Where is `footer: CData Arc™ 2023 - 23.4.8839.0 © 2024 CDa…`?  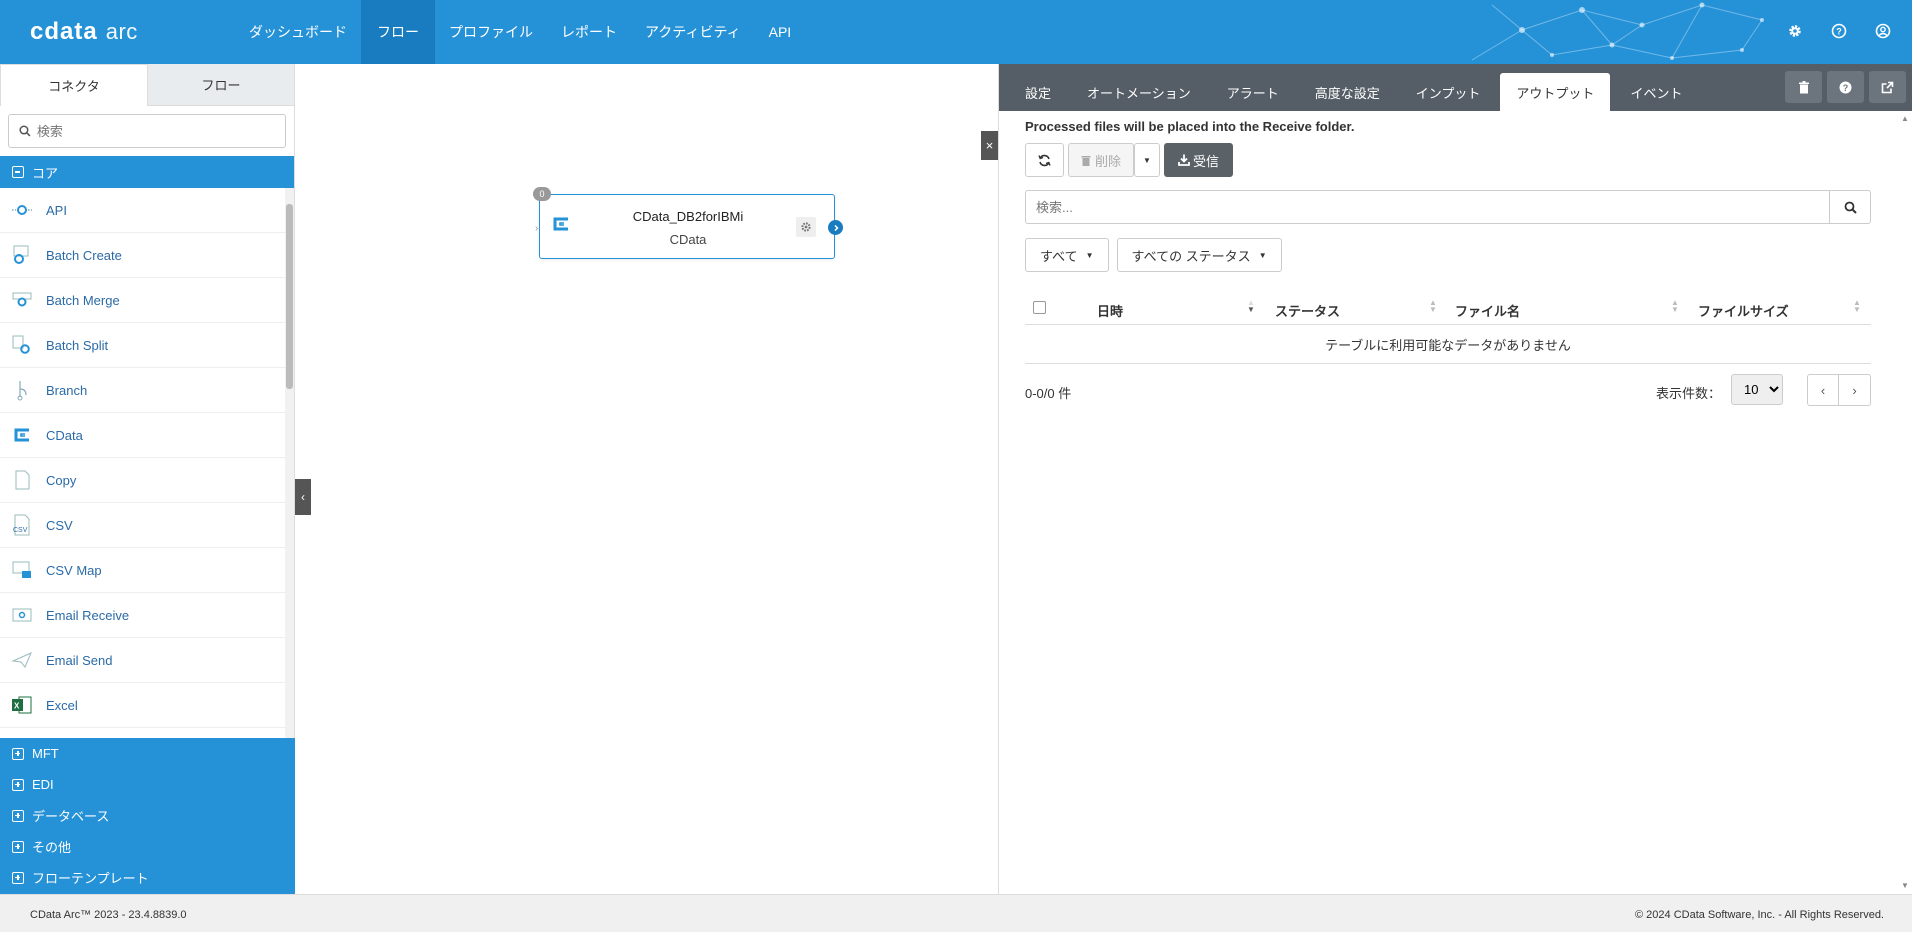
footer: CData Arc™ 2023 - 23.4.8839.0 © 2024 CDa… is located at coordinates (956, 913).